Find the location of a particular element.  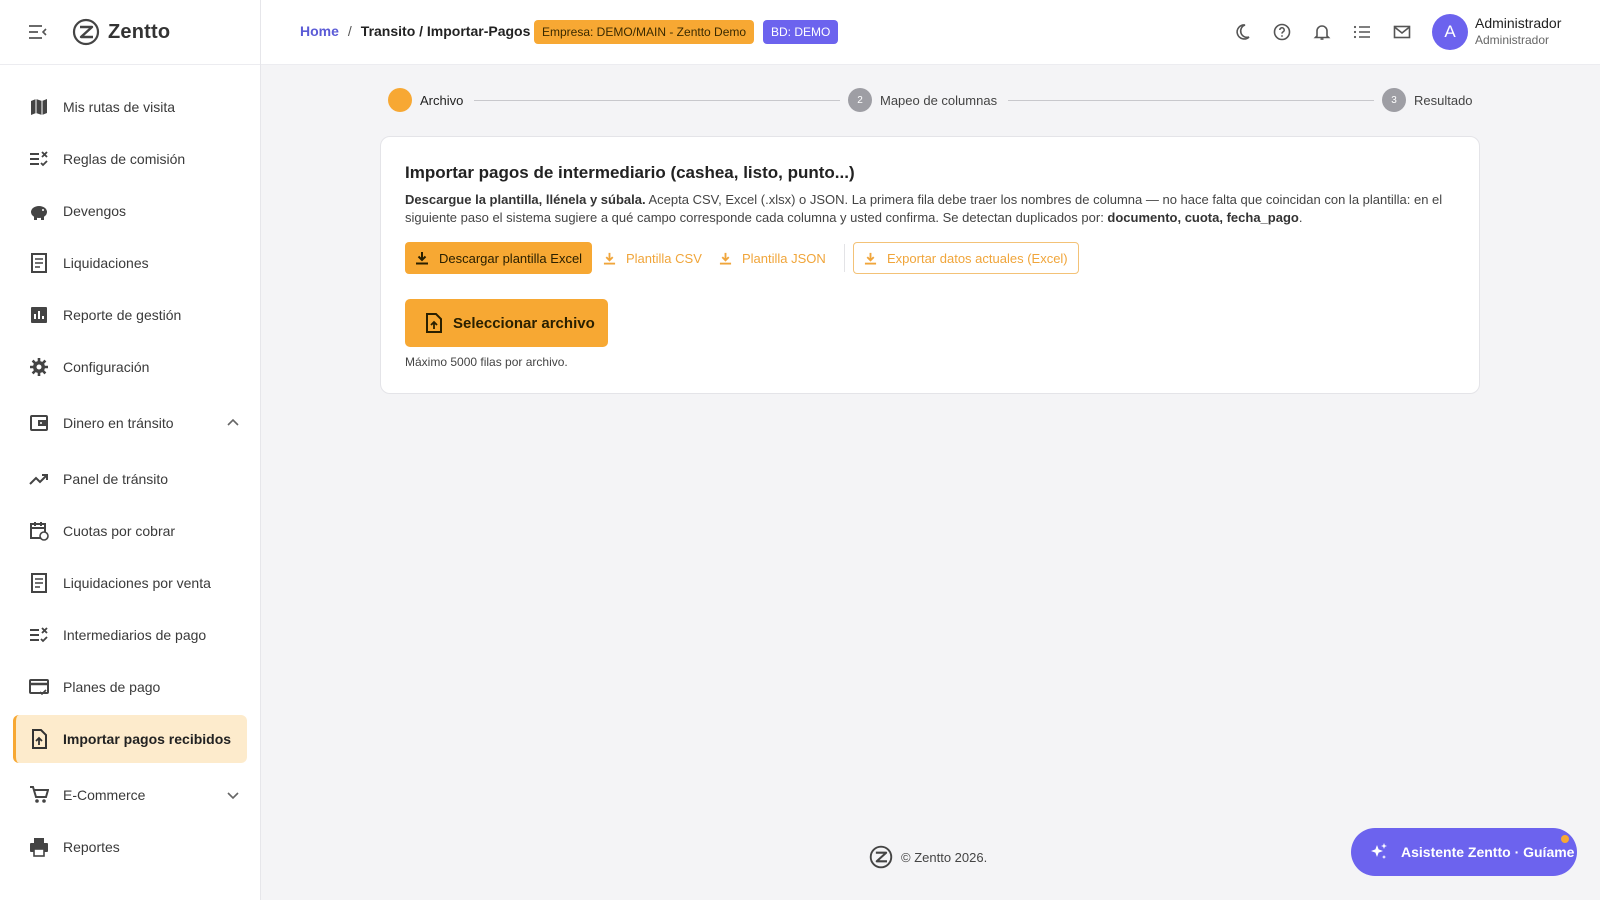

sidebar-item-ecommerce: E-Commerce is located at coordinates (130, 795).